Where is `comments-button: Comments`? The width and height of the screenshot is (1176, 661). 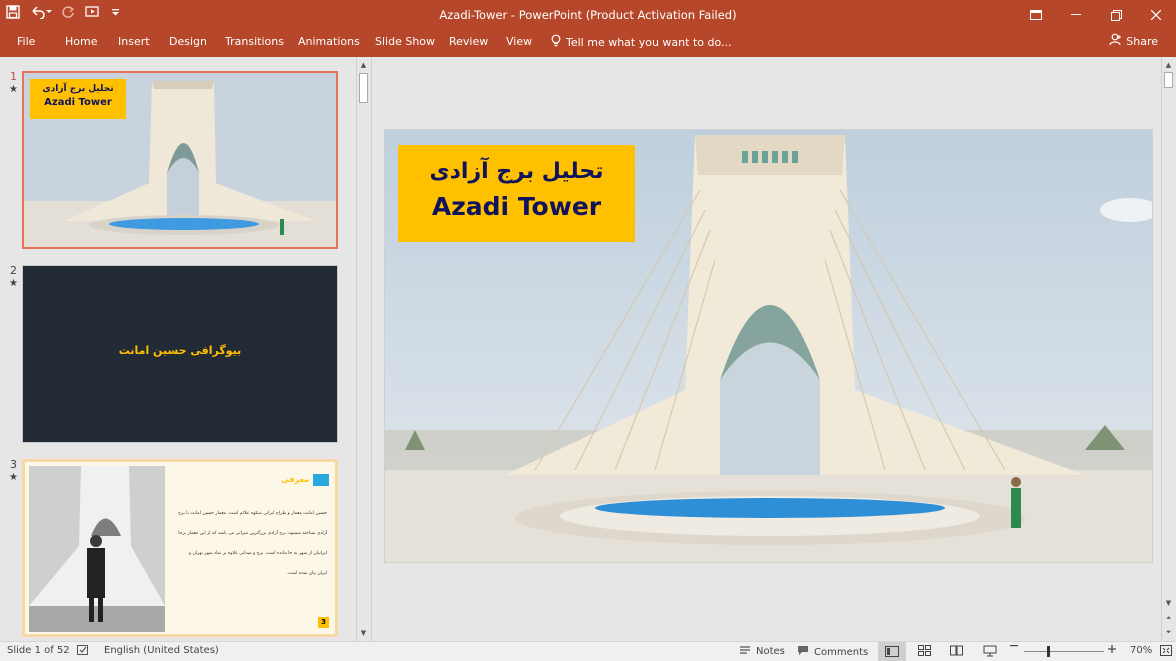 comments-button: Comments is located at coordinates (832, 652).